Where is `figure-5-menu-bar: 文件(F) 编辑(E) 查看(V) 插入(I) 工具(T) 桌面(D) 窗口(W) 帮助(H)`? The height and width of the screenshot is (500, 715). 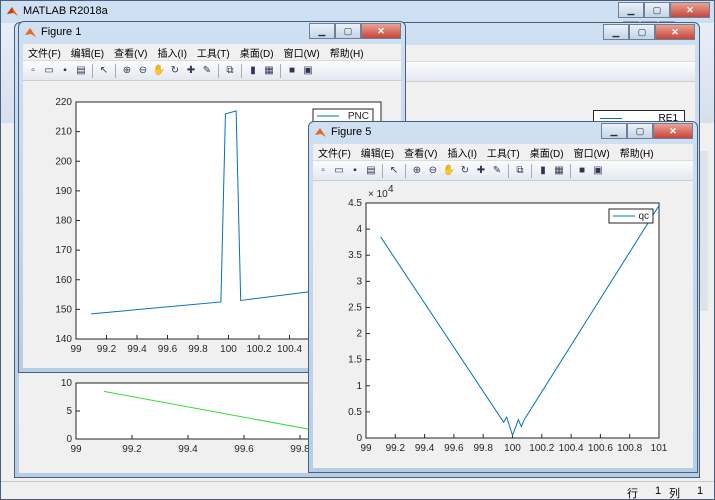
figure-5-menu-bar: 文件(F) 编辑(E) 查看(V) 插入(I) 工具(T) 桌面(D) 窗口(W) 帮助(H) is located at coordinates (503, 152).